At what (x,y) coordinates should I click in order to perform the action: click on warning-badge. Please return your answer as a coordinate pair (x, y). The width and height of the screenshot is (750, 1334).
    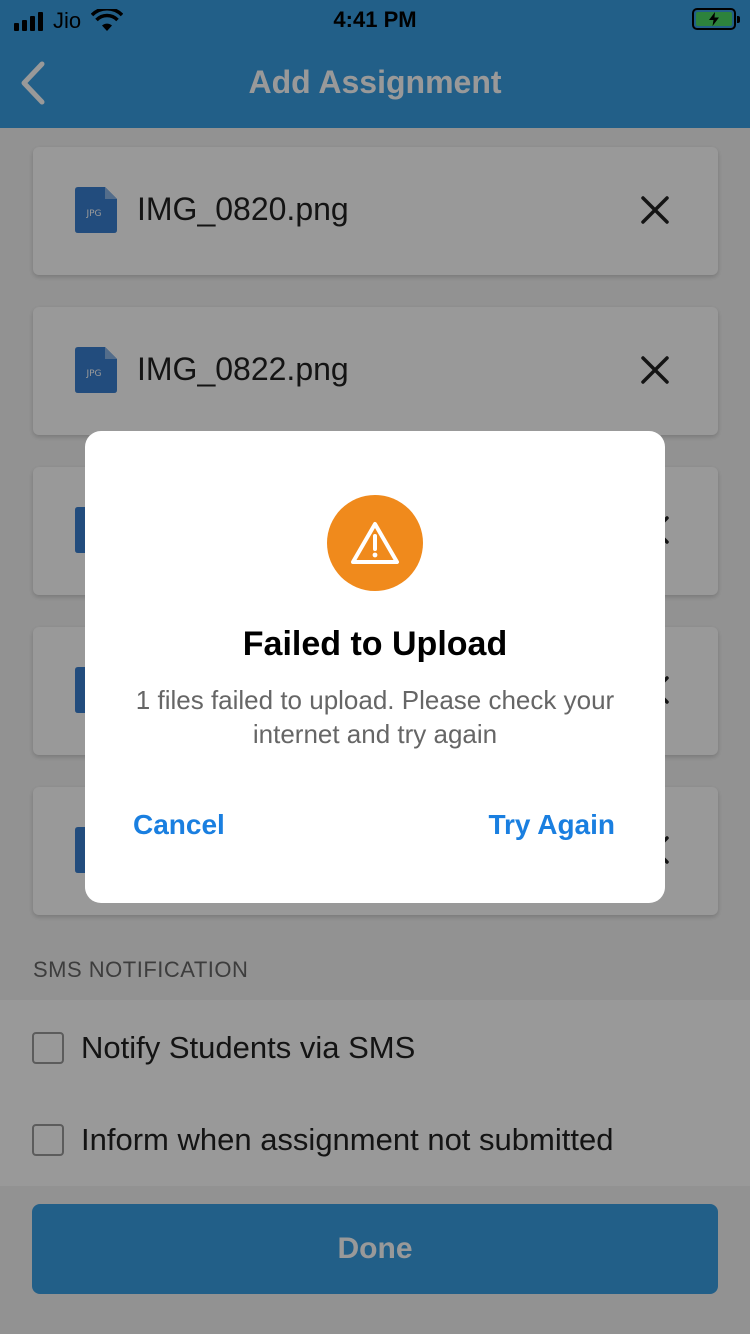
    Looking at the image, I should click on (375, 543).